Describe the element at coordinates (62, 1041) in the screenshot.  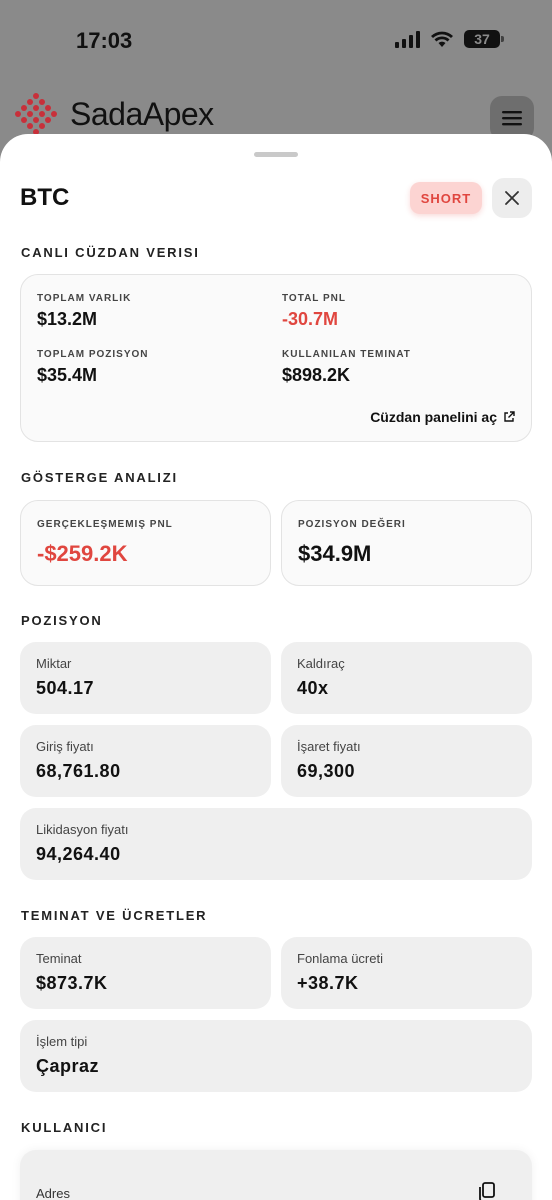
I see `trade-type-label: İşlem tipi` at that location.